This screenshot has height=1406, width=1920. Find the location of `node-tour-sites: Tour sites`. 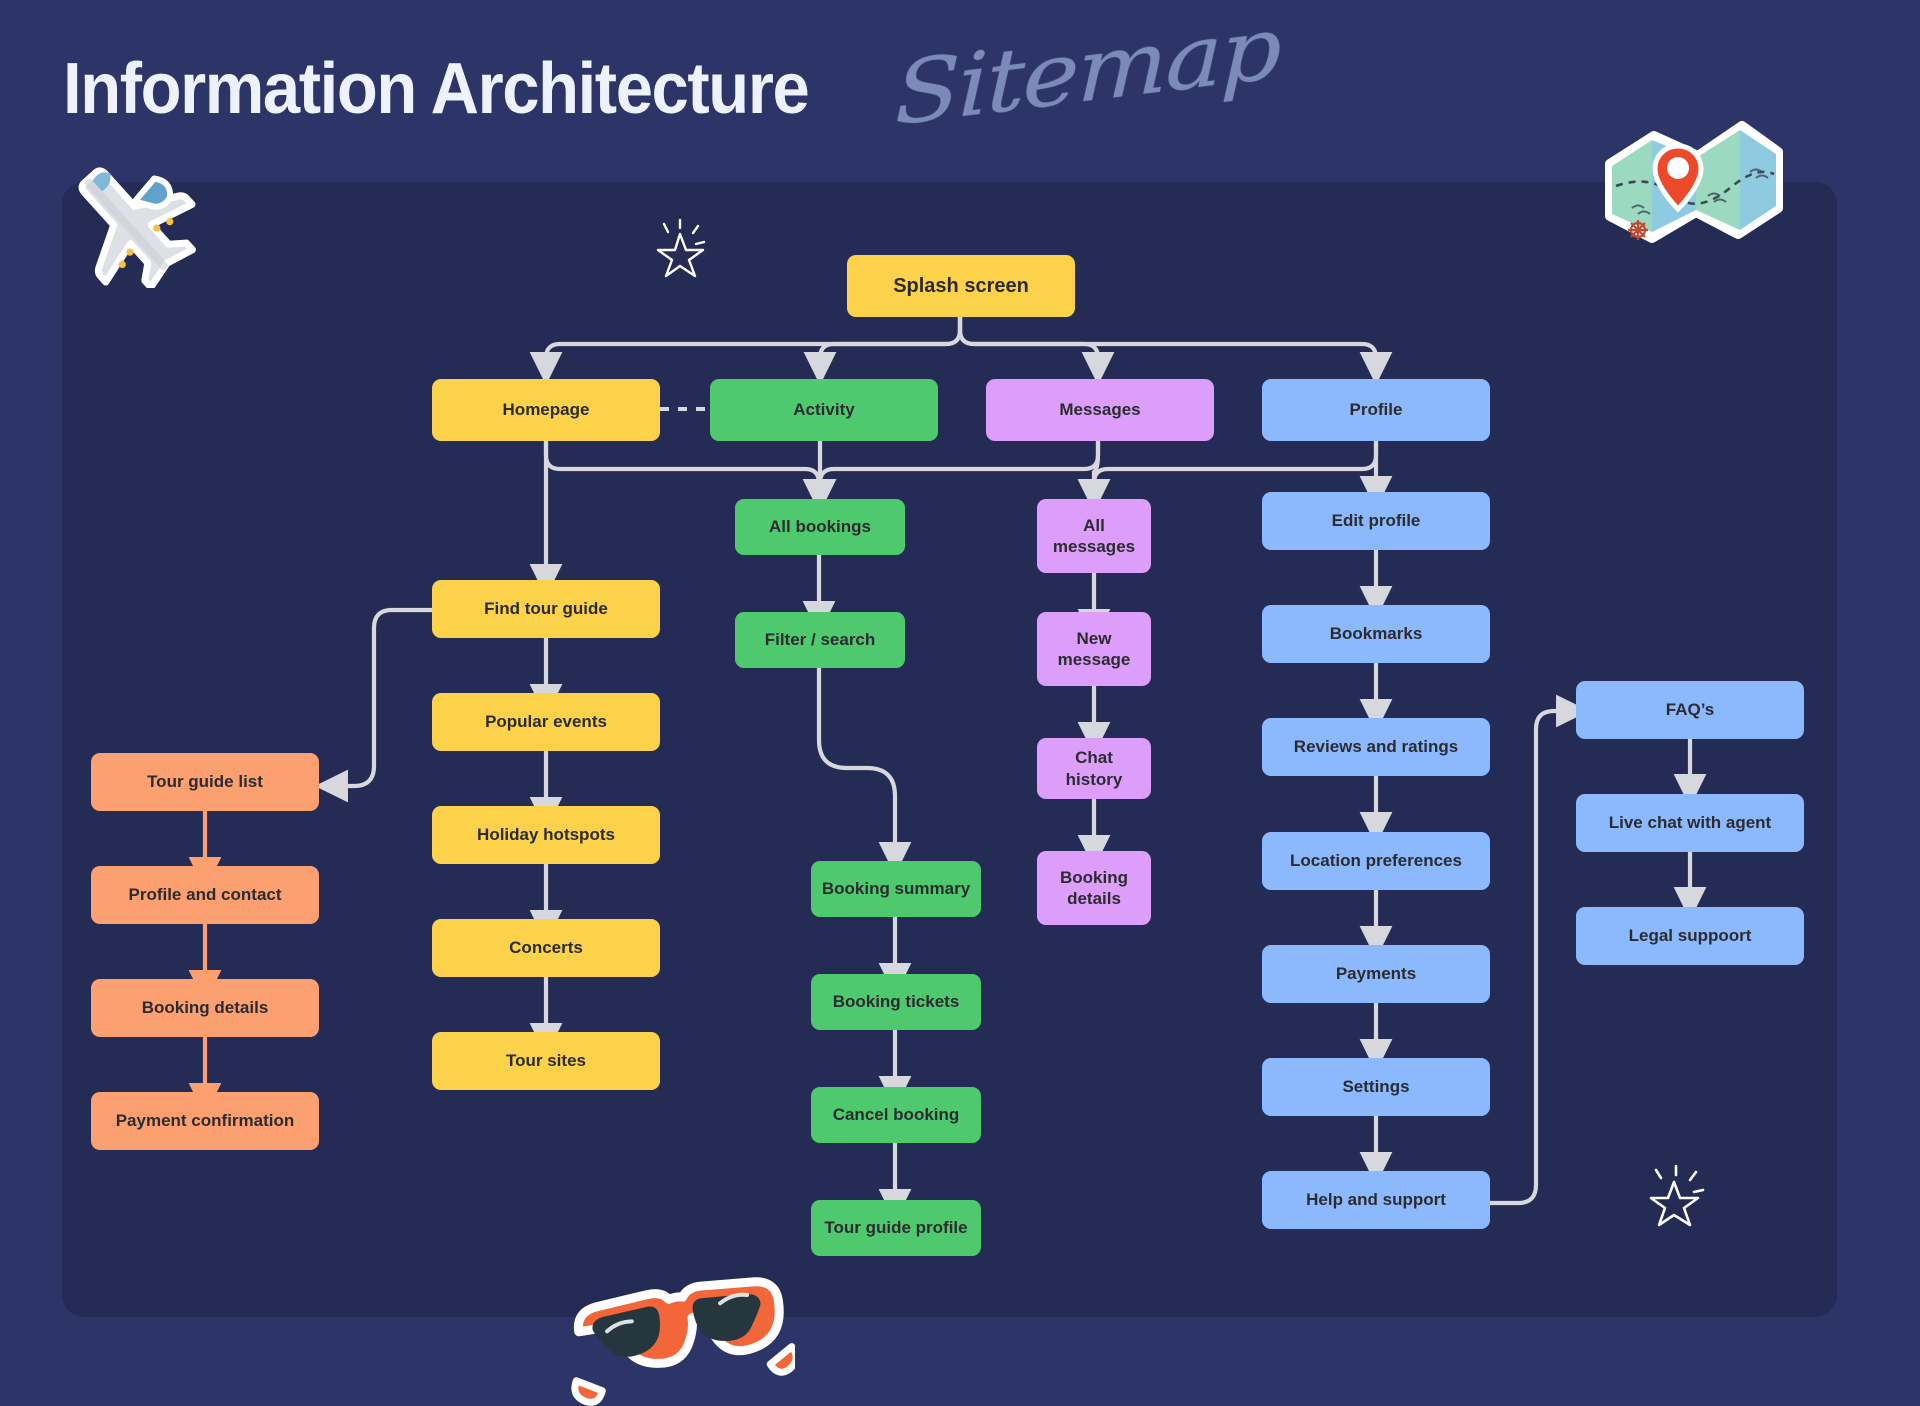

node-tour-sites: Tour sites is located at coordinates (546, 1061).